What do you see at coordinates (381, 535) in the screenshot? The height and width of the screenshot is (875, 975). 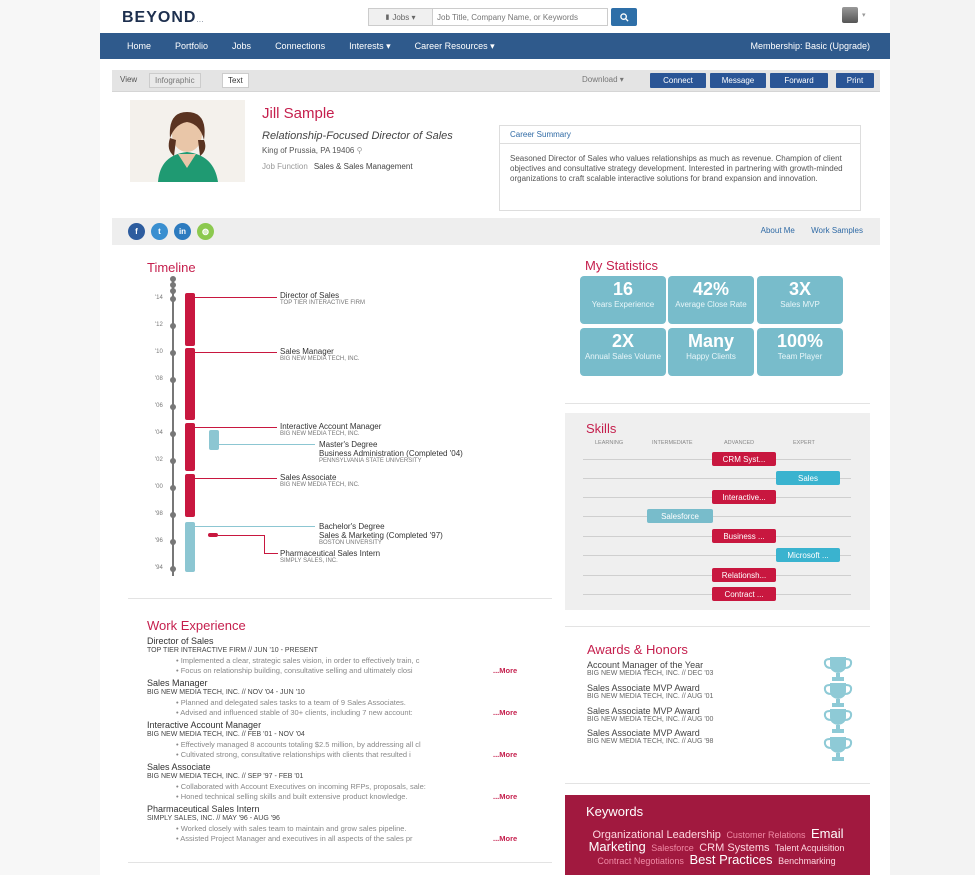 I see `timeline-role-detail: Sales & Marketing (Completed '97)` at bounding box center [381, 535].